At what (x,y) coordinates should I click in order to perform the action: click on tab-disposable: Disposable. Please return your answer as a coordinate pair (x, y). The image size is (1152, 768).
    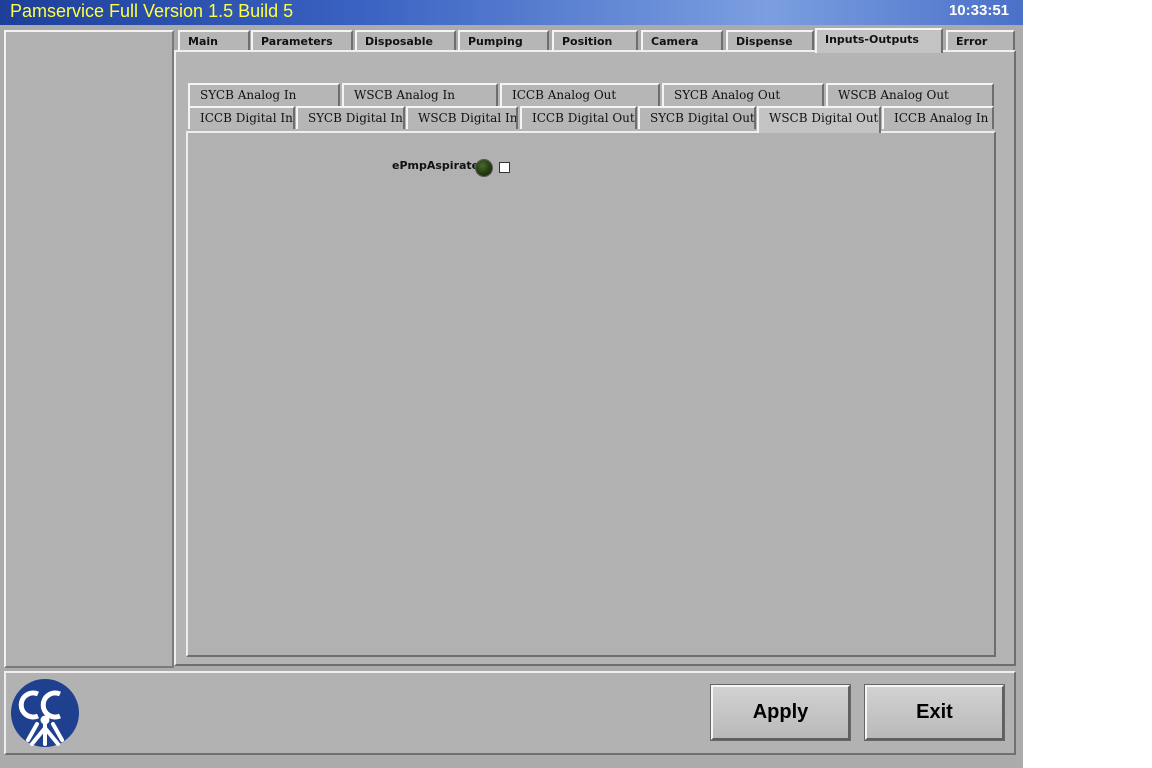
    Looking at the image, I should click on (405, 41).